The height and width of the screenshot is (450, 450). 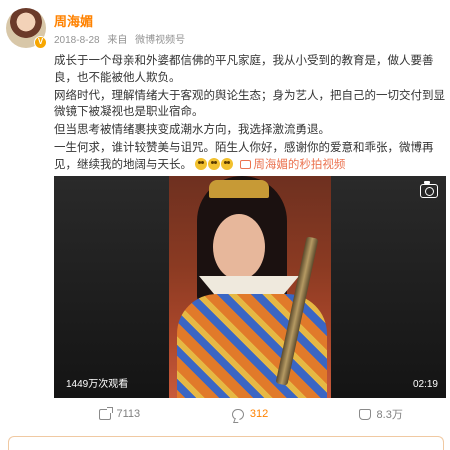 I want to click on repost-icon, so click(x=105, y=413).